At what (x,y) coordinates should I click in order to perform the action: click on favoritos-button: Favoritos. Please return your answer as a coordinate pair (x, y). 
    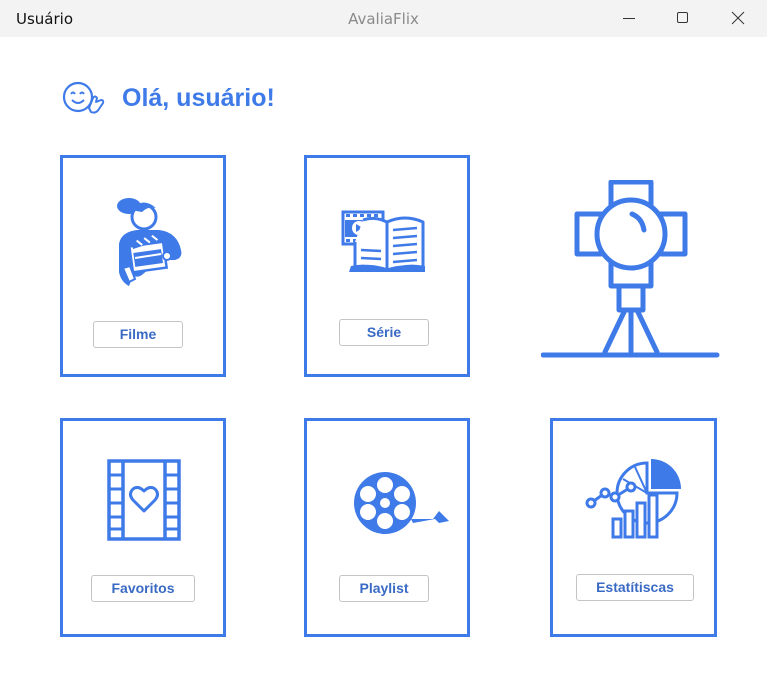
    Looking at the image, I should click on (143, 588).